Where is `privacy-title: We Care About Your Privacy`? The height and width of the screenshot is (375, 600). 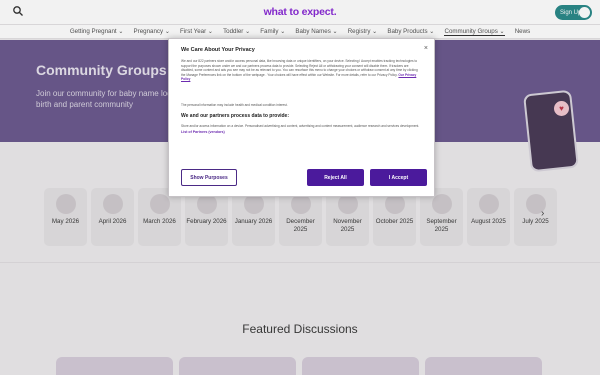
privacy-title: We Care About Your Privacy is located at coordinates (218, 50).